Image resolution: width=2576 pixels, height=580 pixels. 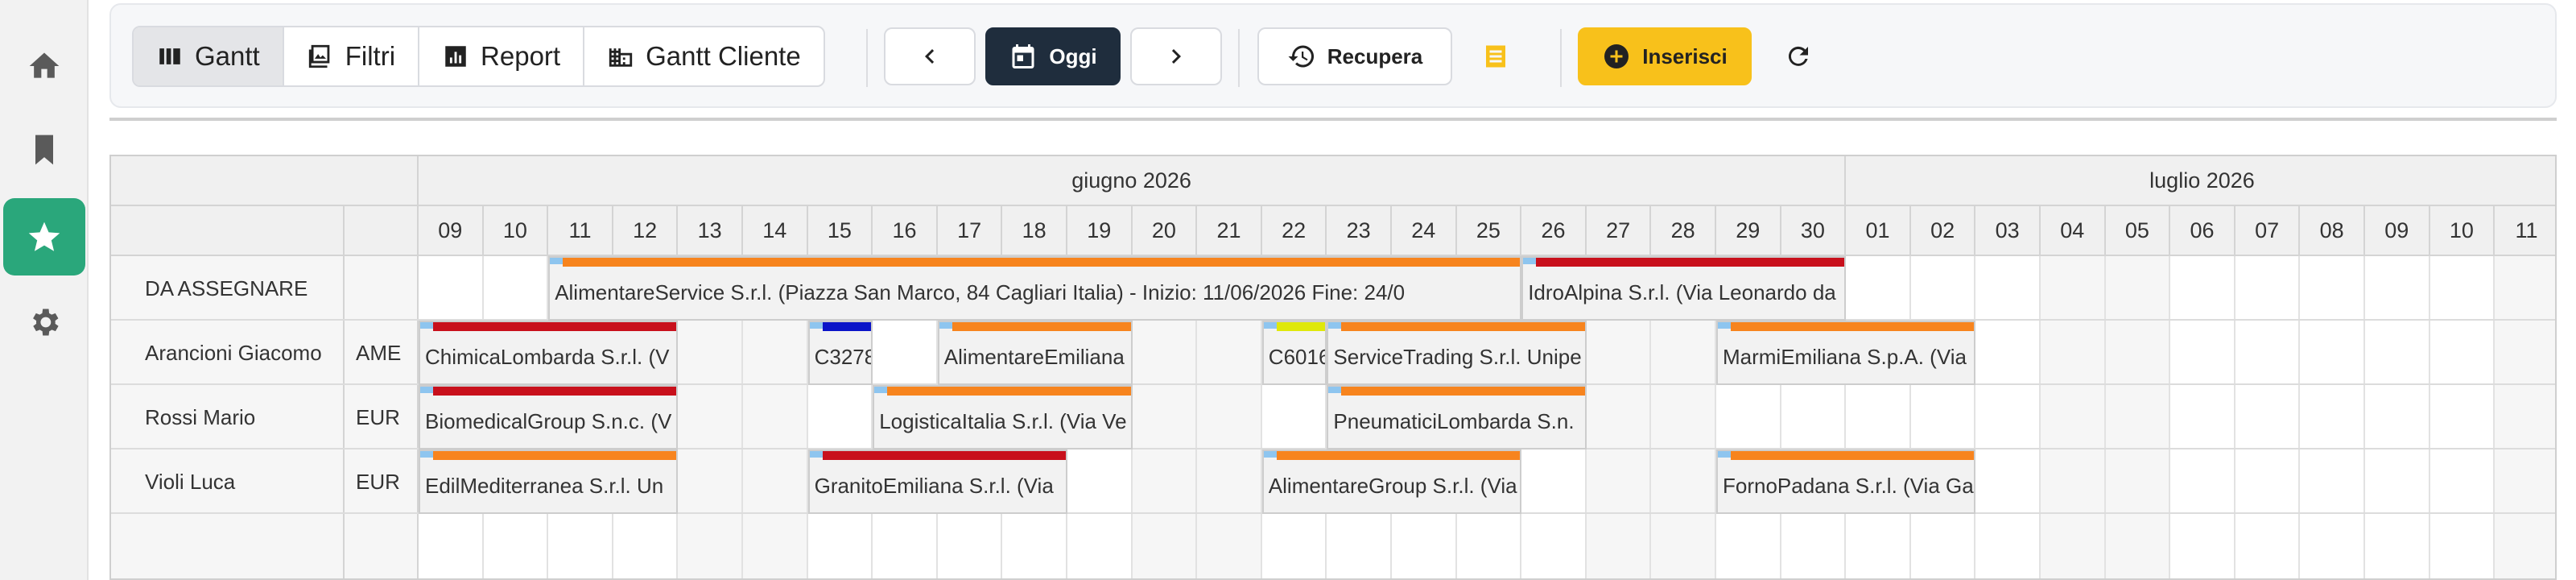 What do you see at coordinates (1665, 56) in the screenshot?
I see `insert-button: Inserisci` at bounding box center [1665, 56].